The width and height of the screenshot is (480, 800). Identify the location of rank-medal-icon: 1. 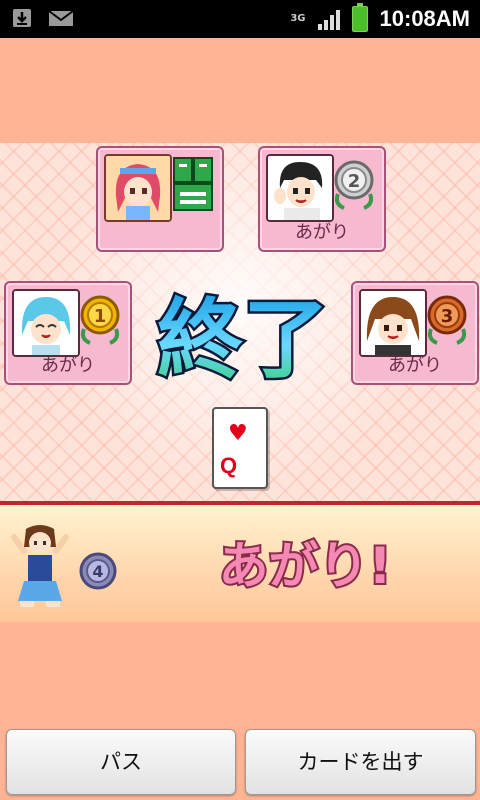
(100, 319).